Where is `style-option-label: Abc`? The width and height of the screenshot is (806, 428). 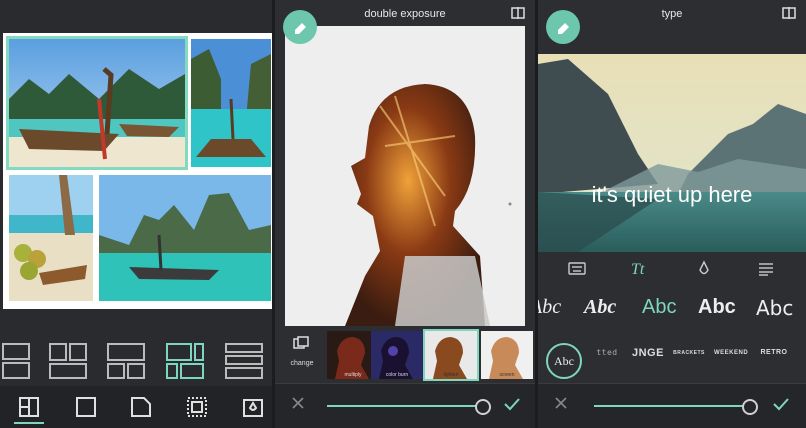 style-option-label: Abc is located at coordinates (564, 360).